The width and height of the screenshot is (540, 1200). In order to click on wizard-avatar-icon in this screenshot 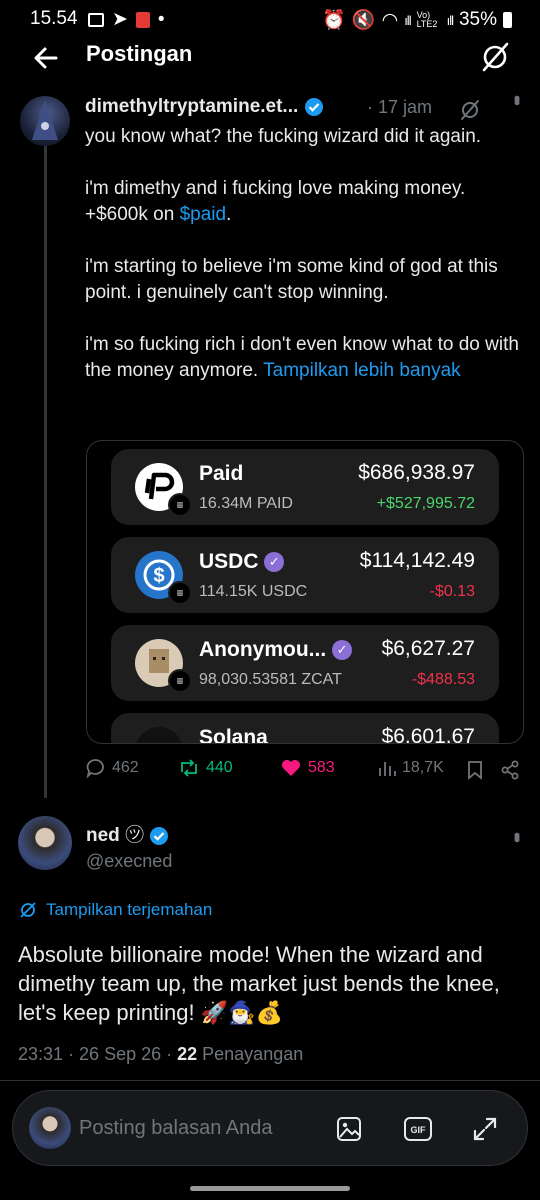, I will do `click(45, 120)`.